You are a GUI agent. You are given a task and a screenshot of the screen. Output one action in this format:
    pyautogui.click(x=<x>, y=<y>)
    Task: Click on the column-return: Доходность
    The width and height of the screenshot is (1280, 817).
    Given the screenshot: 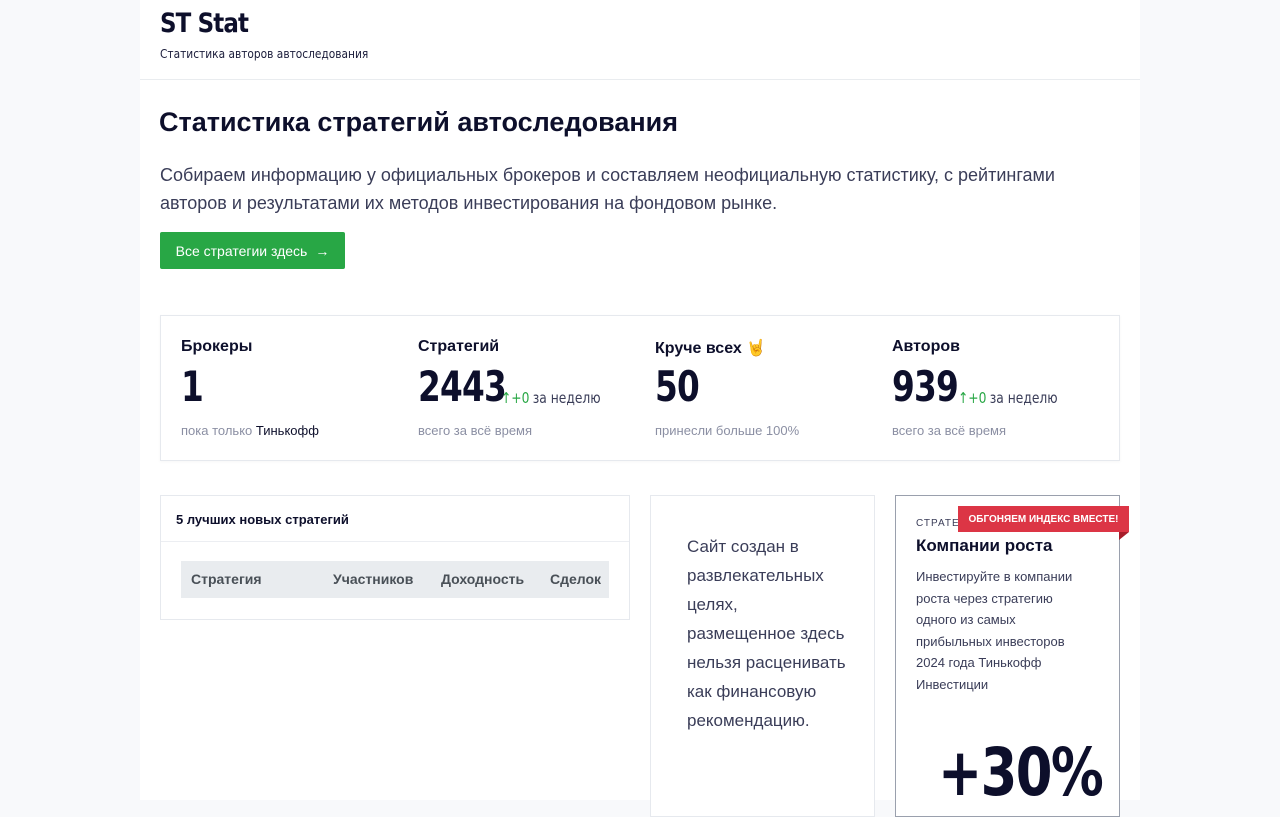 What is the action you would take?
    pyautogui.click(x=482, y=579)
    